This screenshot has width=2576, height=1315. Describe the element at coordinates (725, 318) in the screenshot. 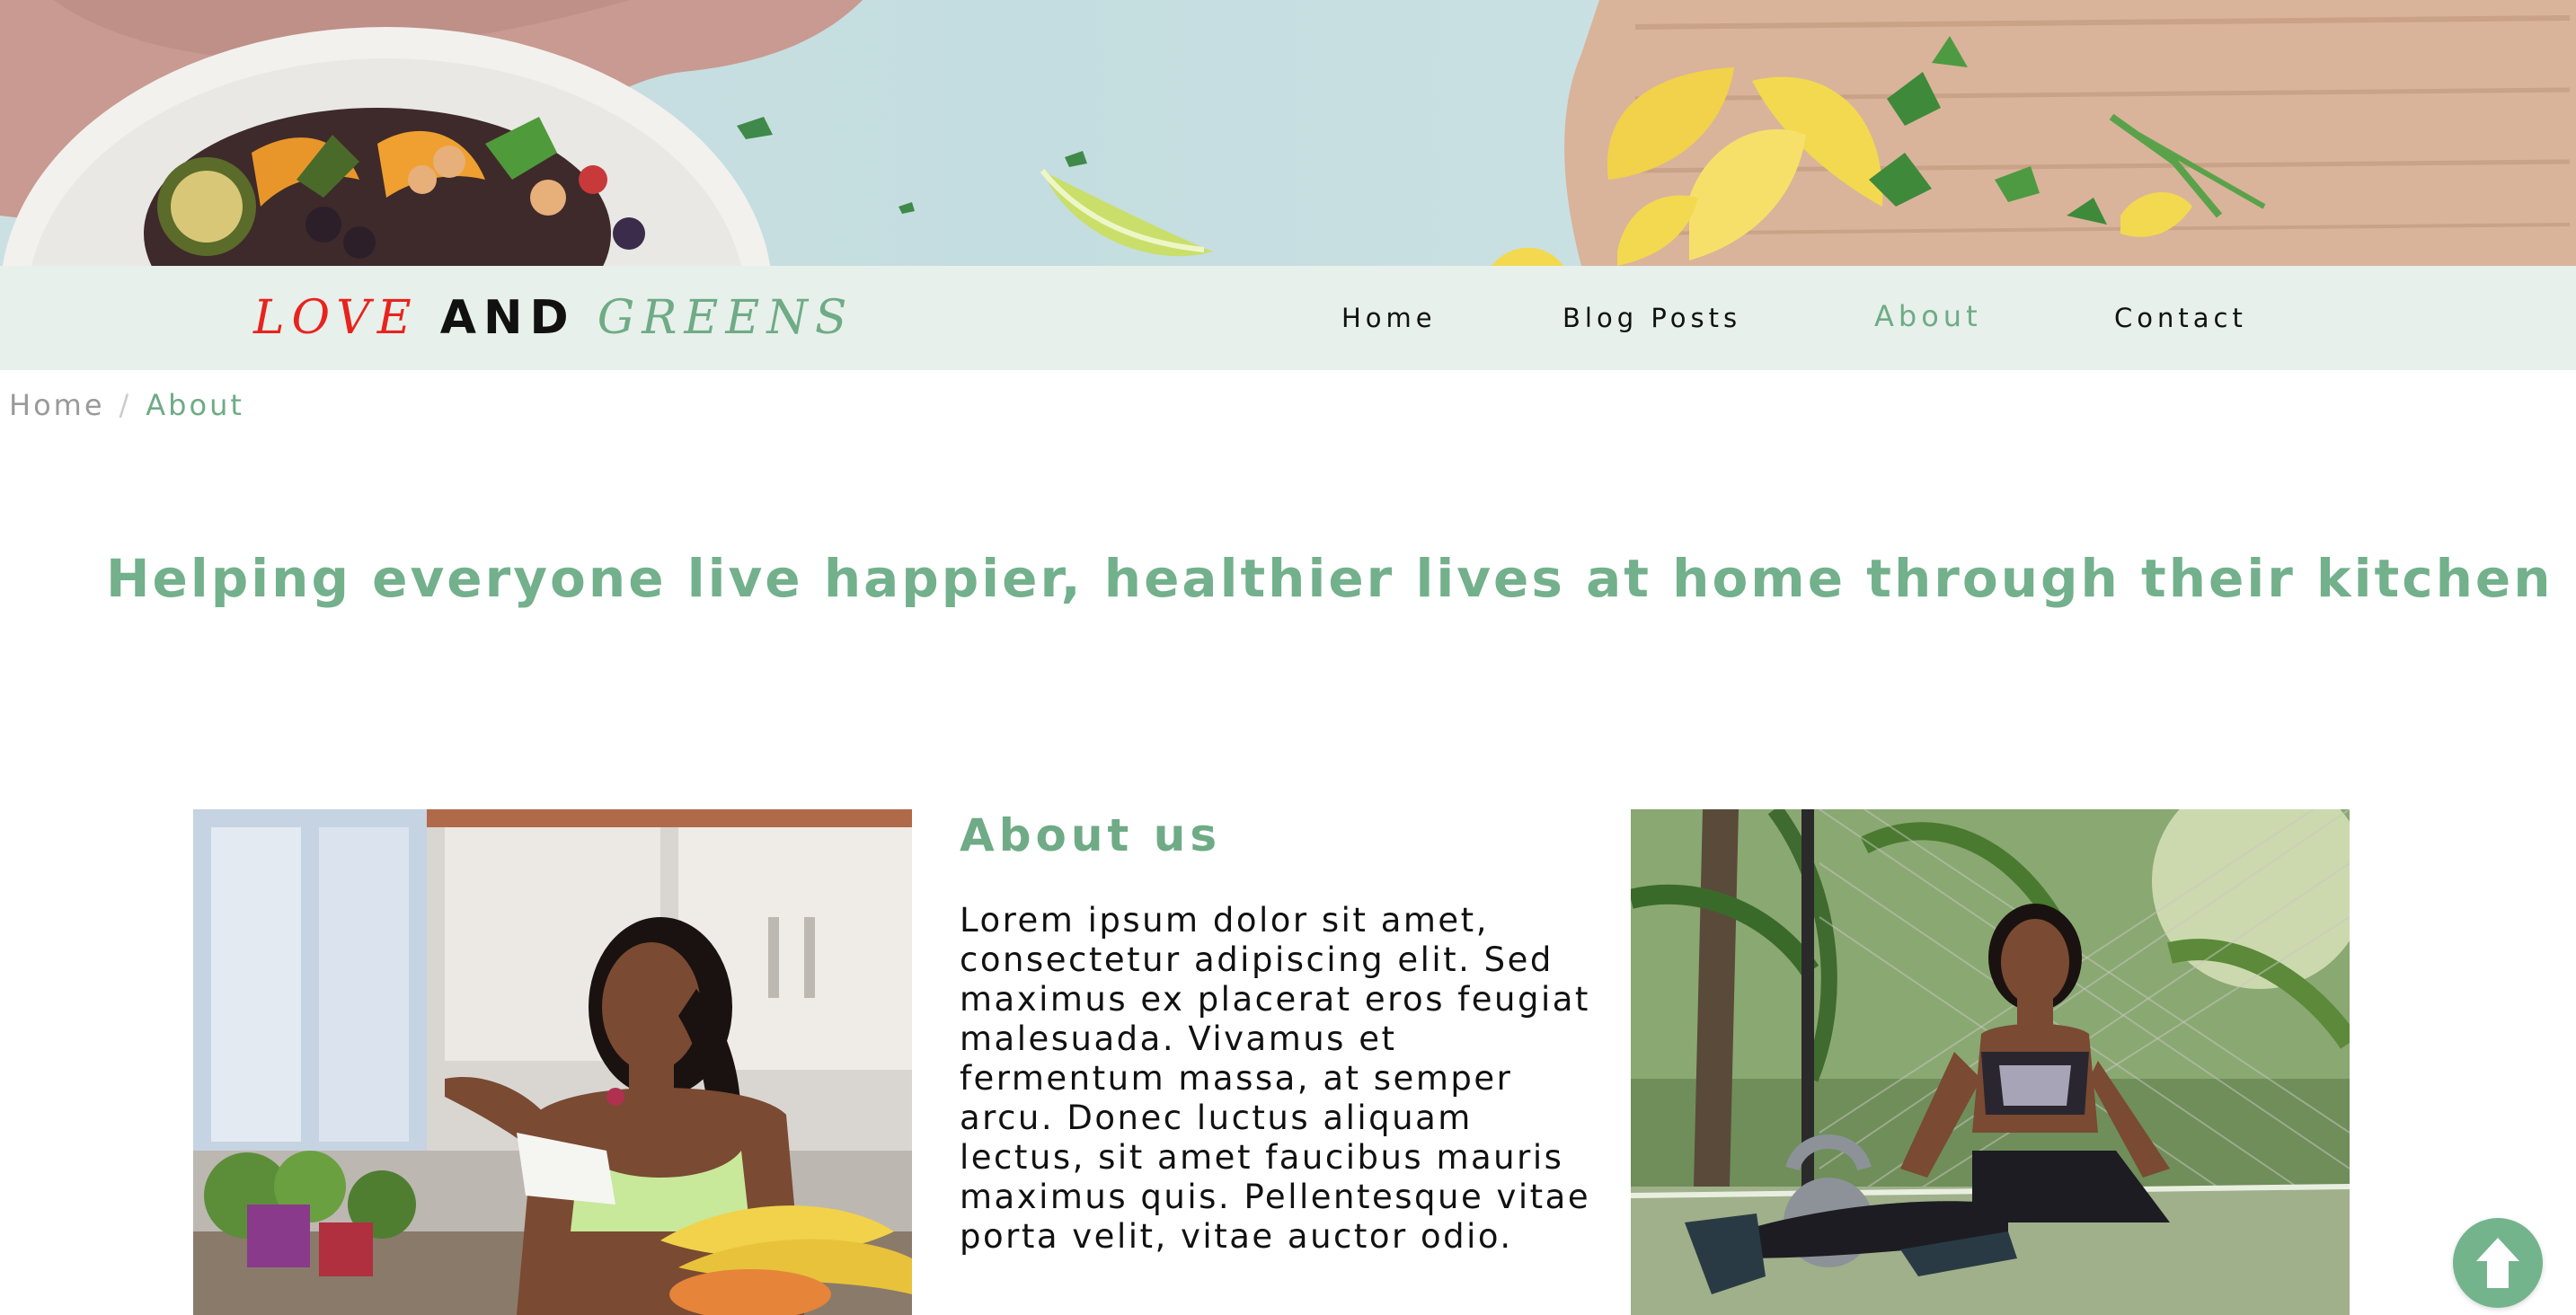

I see `brand-greens-text: GREENS` at that location.